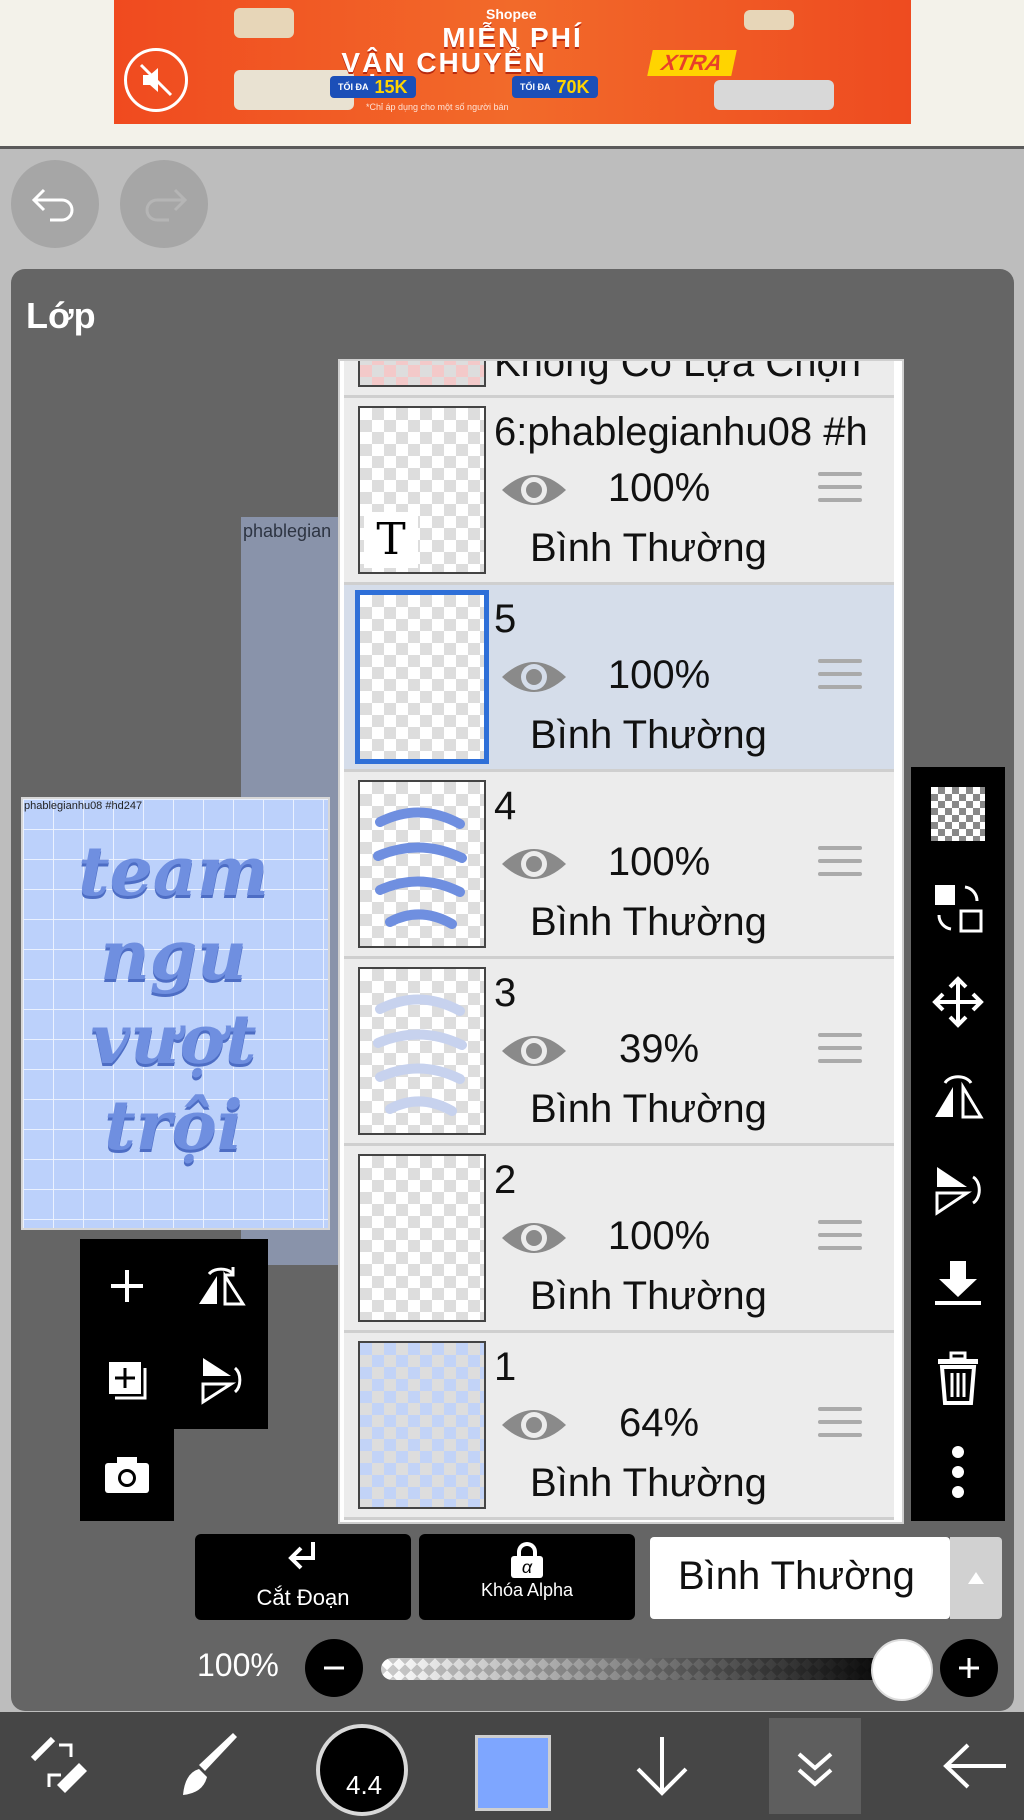  What do you see at coordinates (505, 1367) in the screenshot?
I see `layer-name: 1` at bounding box center [505, 1367].